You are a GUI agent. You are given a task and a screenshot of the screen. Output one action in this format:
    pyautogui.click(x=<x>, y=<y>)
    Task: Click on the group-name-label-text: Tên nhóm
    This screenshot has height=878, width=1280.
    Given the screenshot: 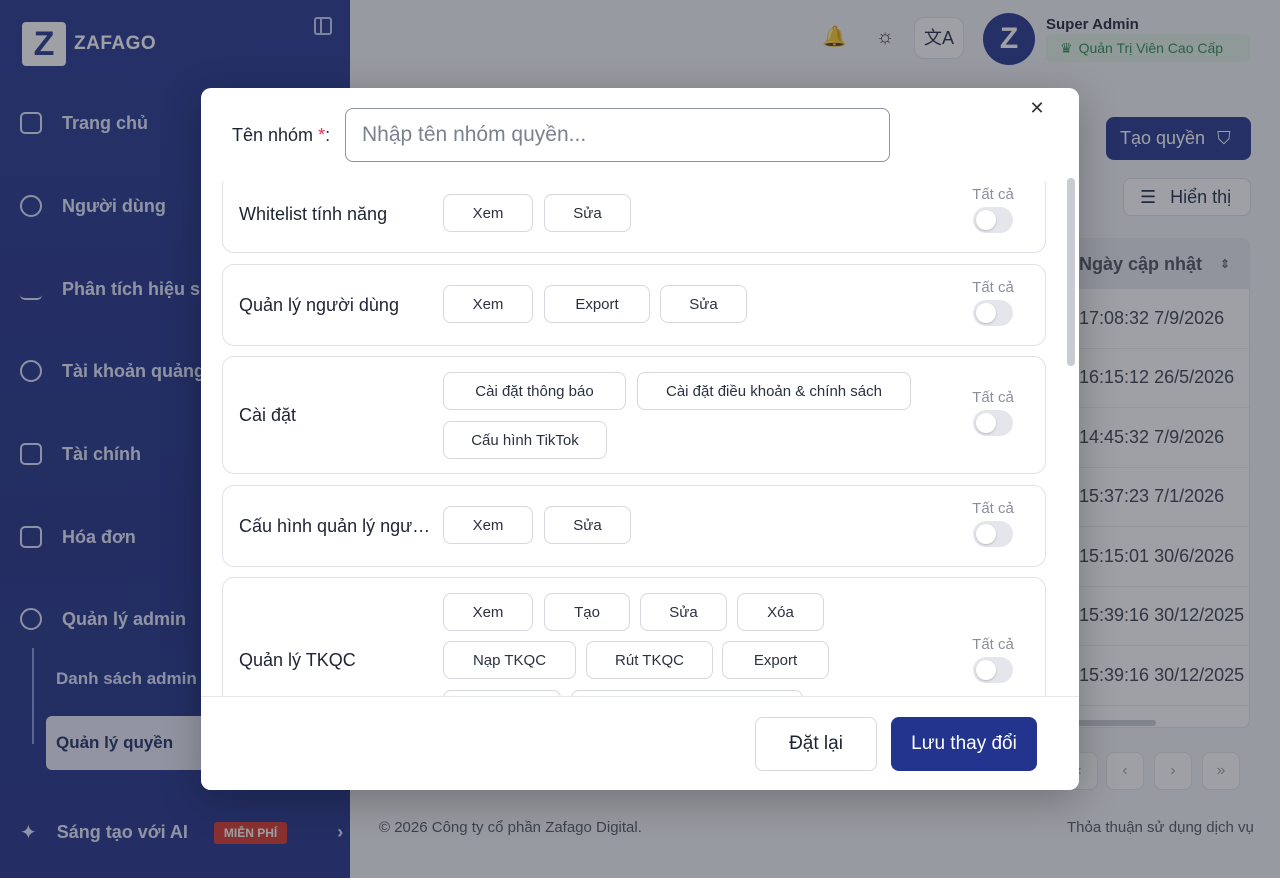 What is the action you would take?
    pyautogui.click(x=273, y=135)
    